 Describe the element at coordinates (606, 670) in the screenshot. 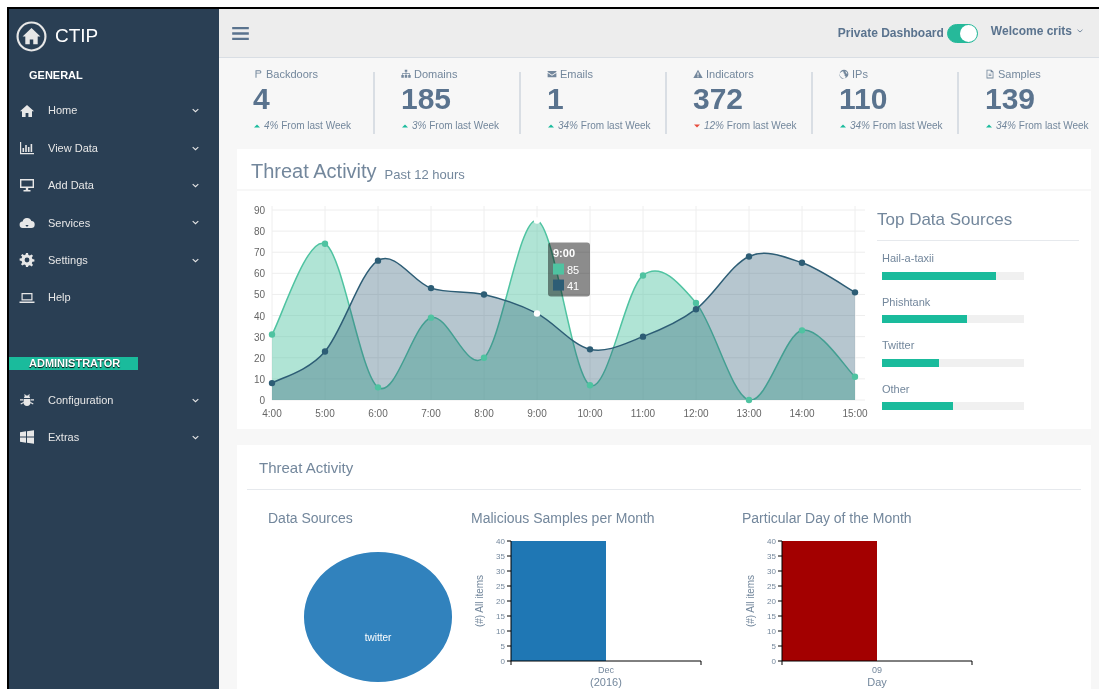

I see `tick-label: Dec` at that location.